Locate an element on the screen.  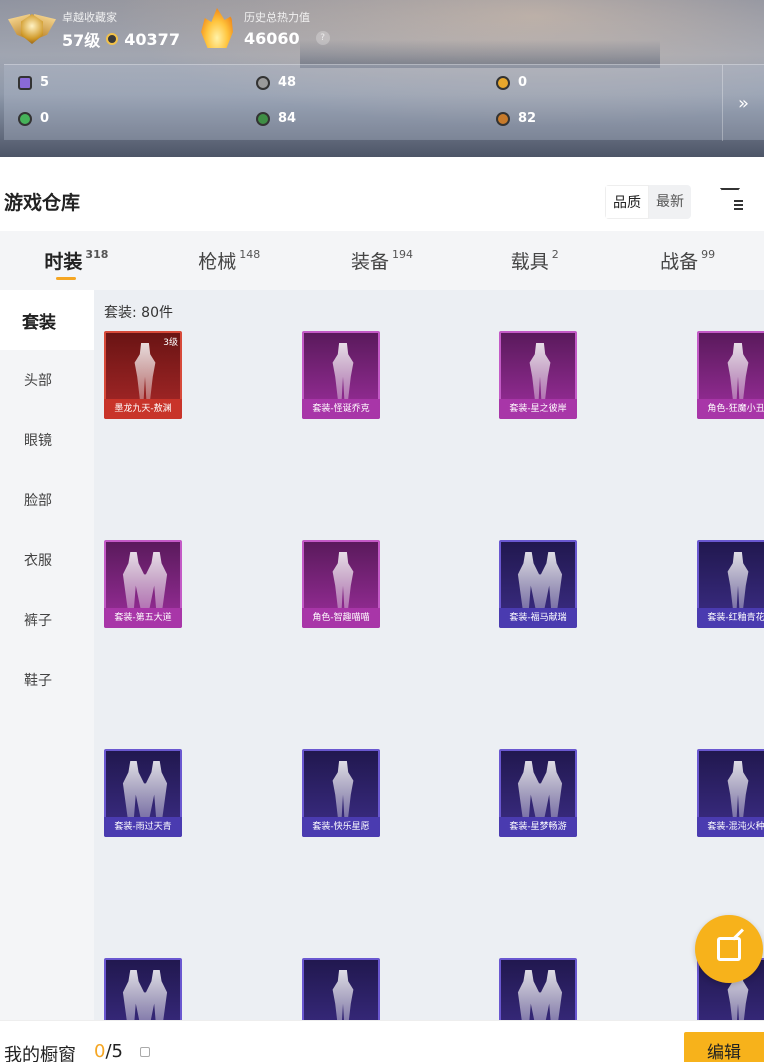
help-icon: ? is located at coordinates (322, 38).